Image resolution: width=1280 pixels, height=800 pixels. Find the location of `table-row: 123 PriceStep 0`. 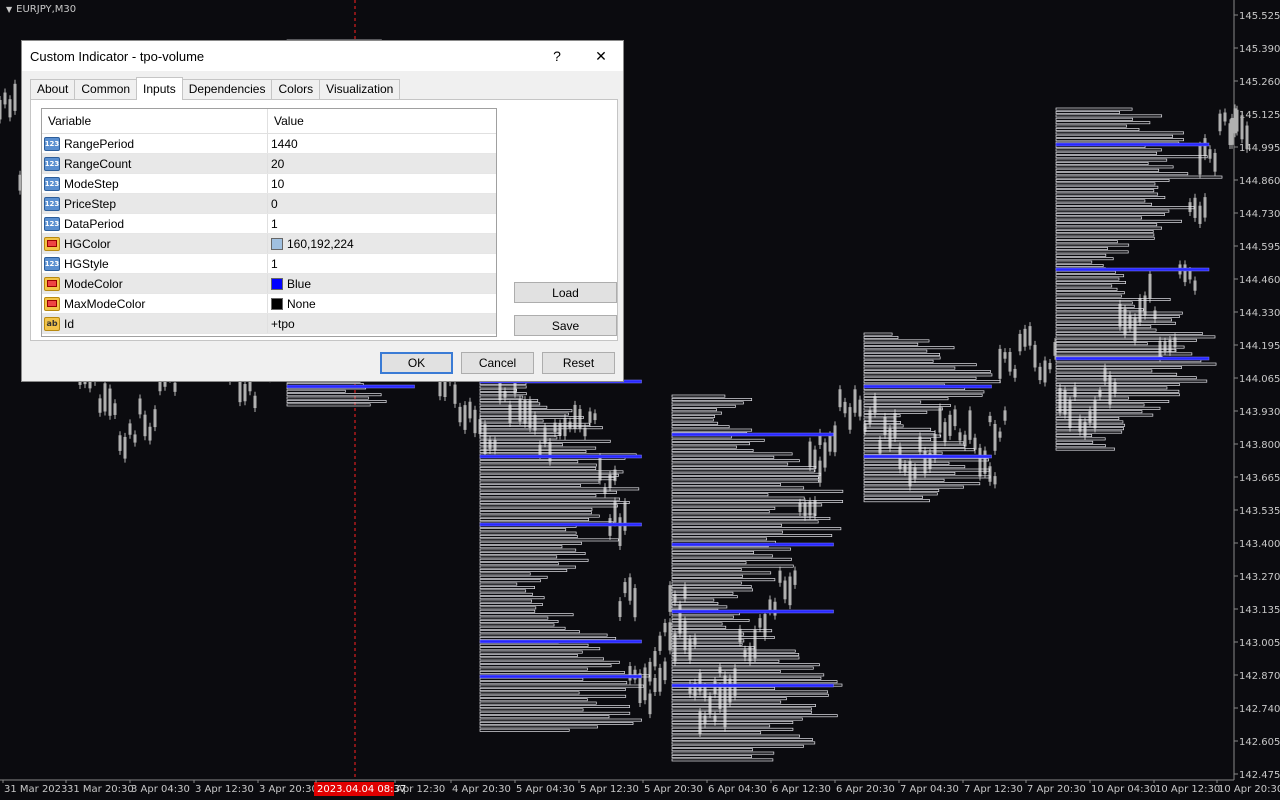

table-row: 123 PriceStep 0 is located at coordinates (269, 204).